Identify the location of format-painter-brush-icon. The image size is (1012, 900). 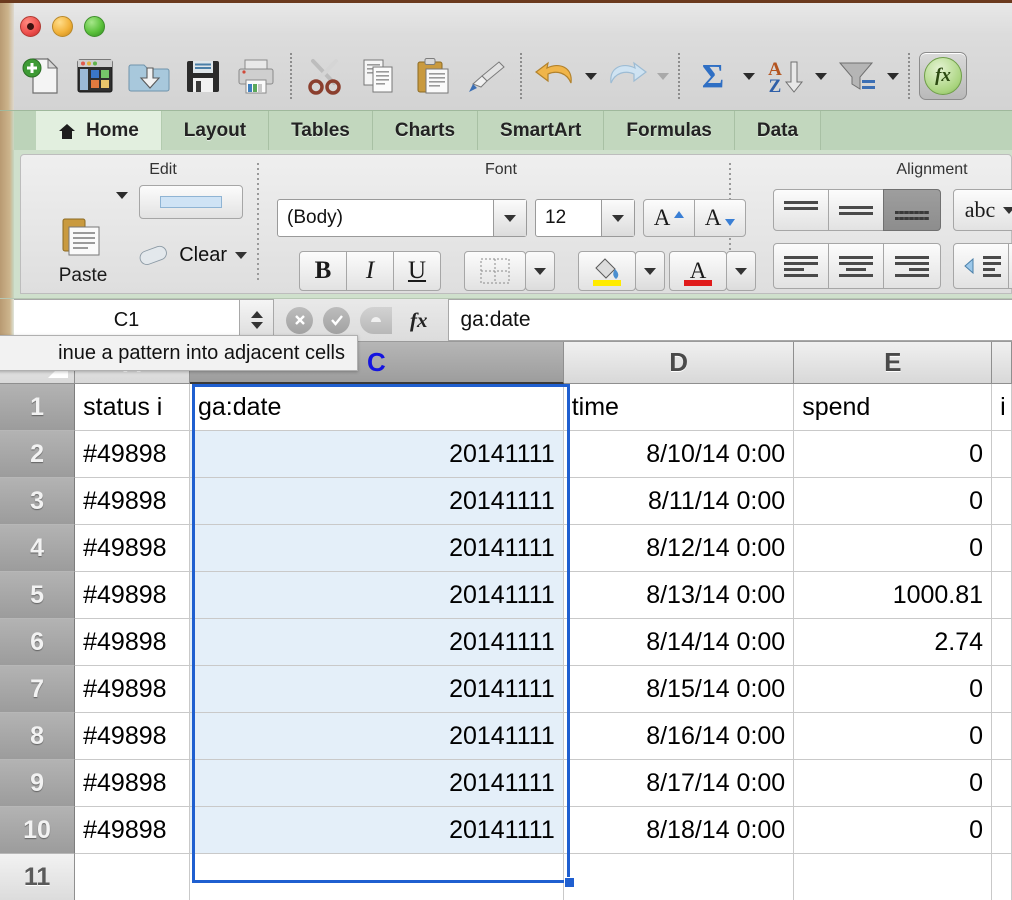
(487, 76).